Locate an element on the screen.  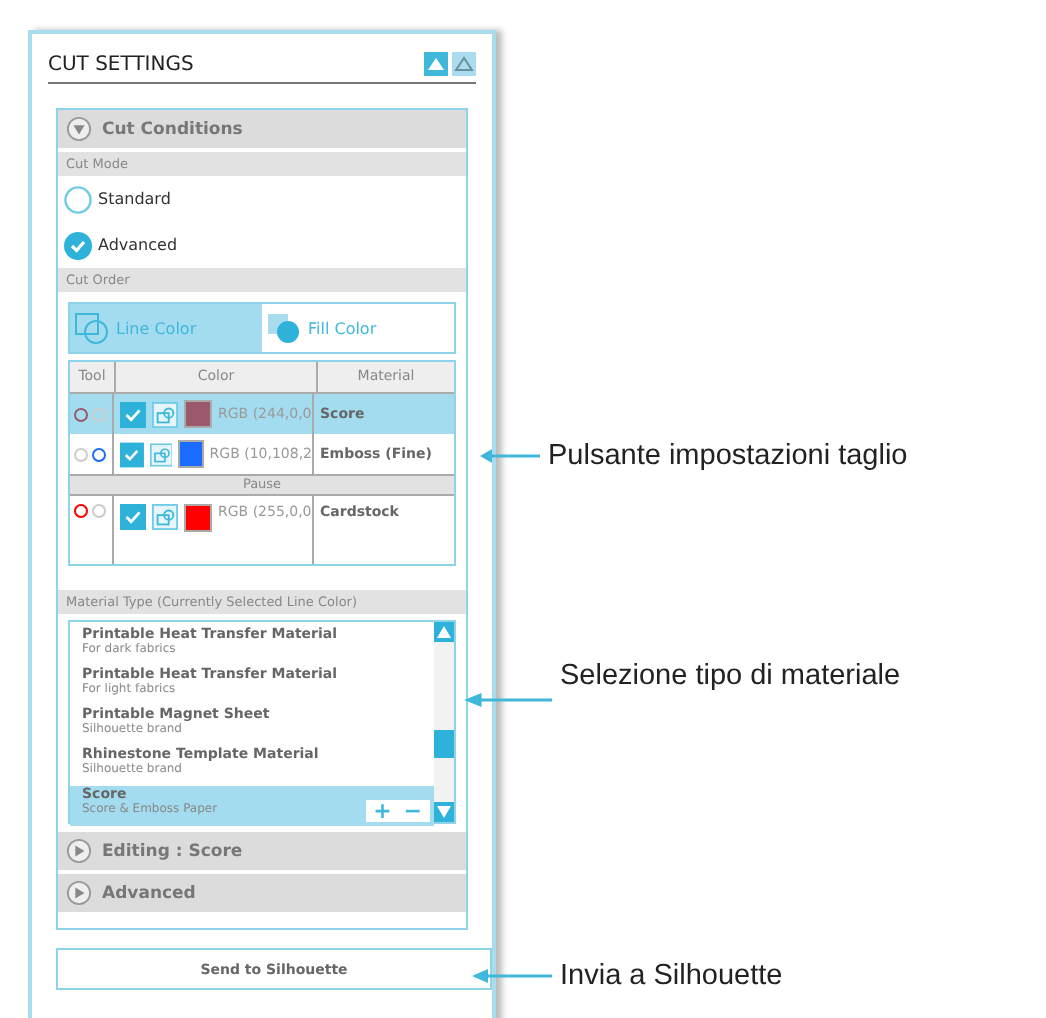
callout-label: Pulsante impostazioni taglio is located at coordinates (728, 456).